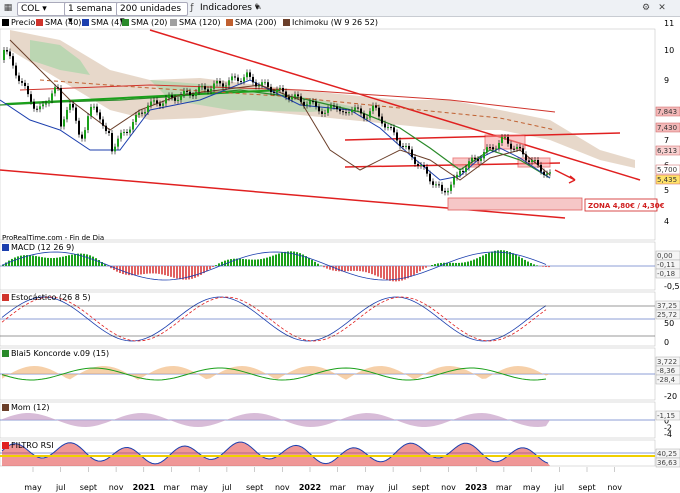  What do you see at coordinates (666, 265) in the screenshot?
I see `panel-tag-label: -0,11` at bounding box center [666, 265].